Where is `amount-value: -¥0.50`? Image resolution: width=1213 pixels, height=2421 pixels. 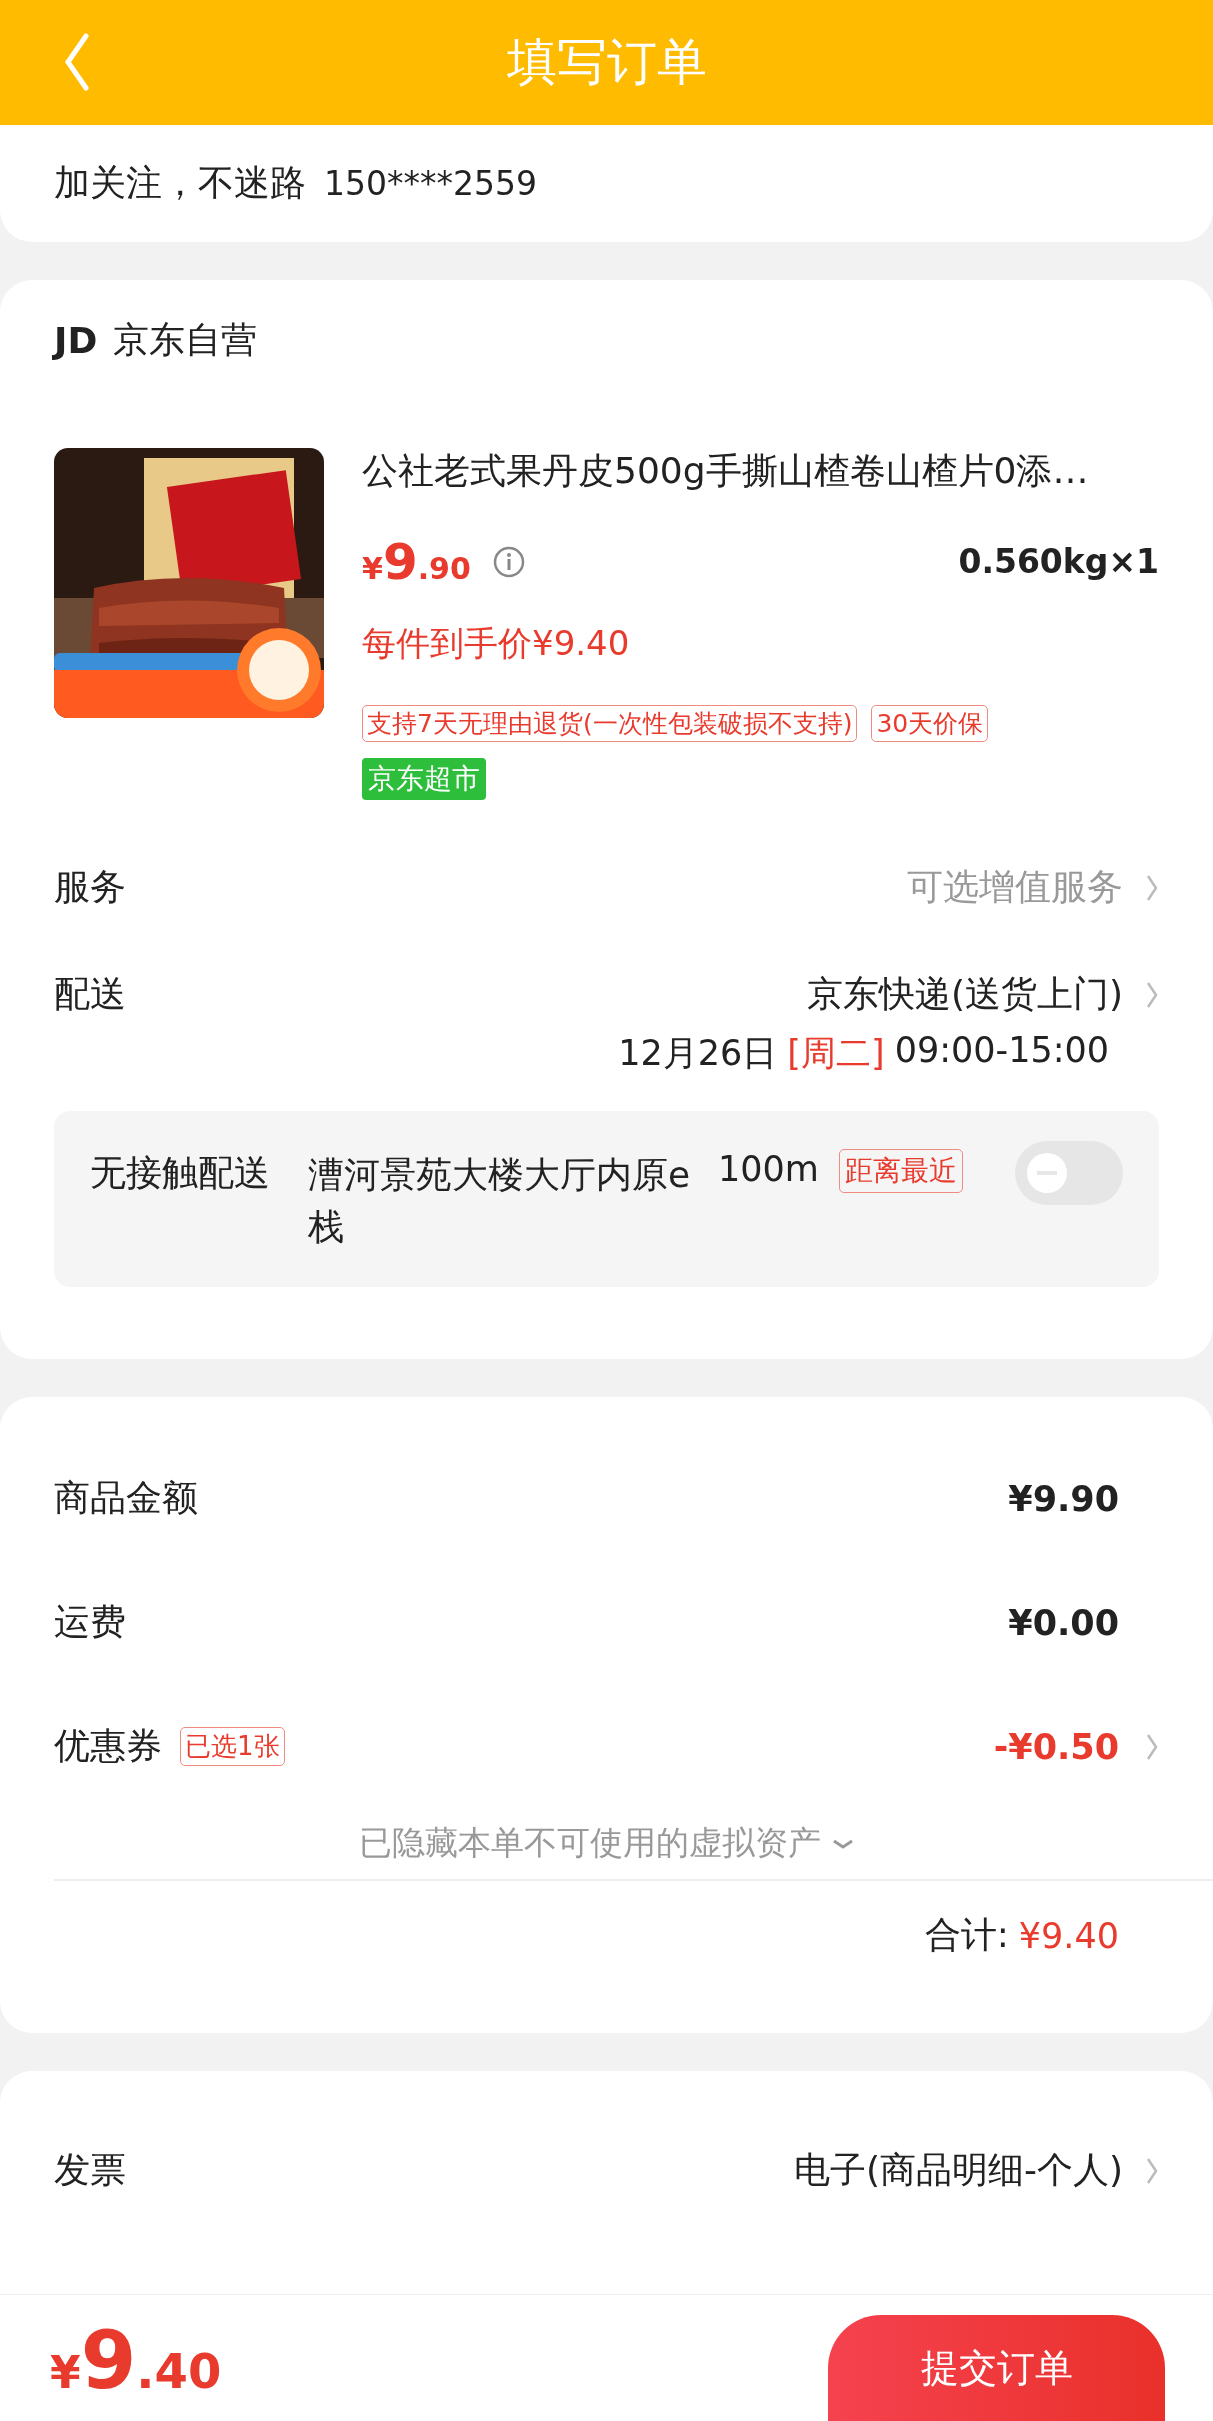 amount-value: -¥0.50 is located at coordinates (1056, 1746).